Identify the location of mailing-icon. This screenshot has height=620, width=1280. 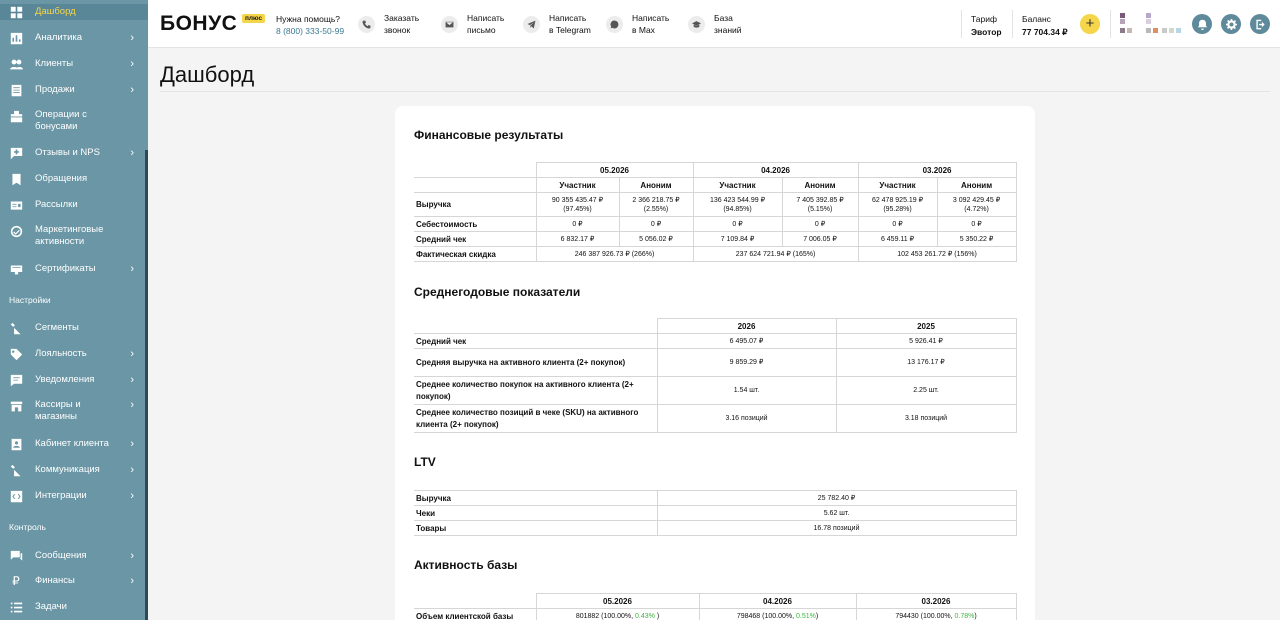
(16, 205).